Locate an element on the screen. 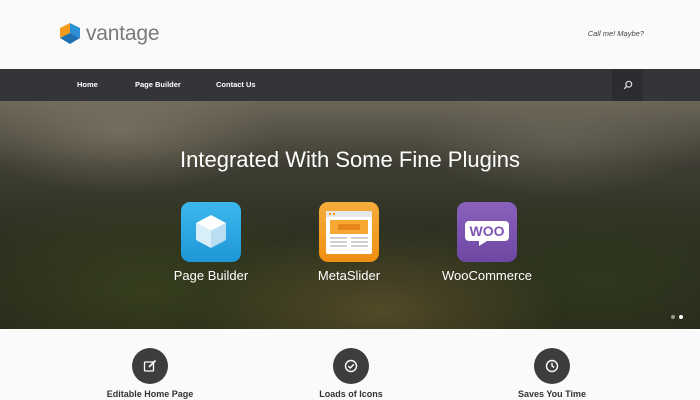 This screenshot has height=400, width=700. site-logo: vantage is located at coordinates (109, 34).